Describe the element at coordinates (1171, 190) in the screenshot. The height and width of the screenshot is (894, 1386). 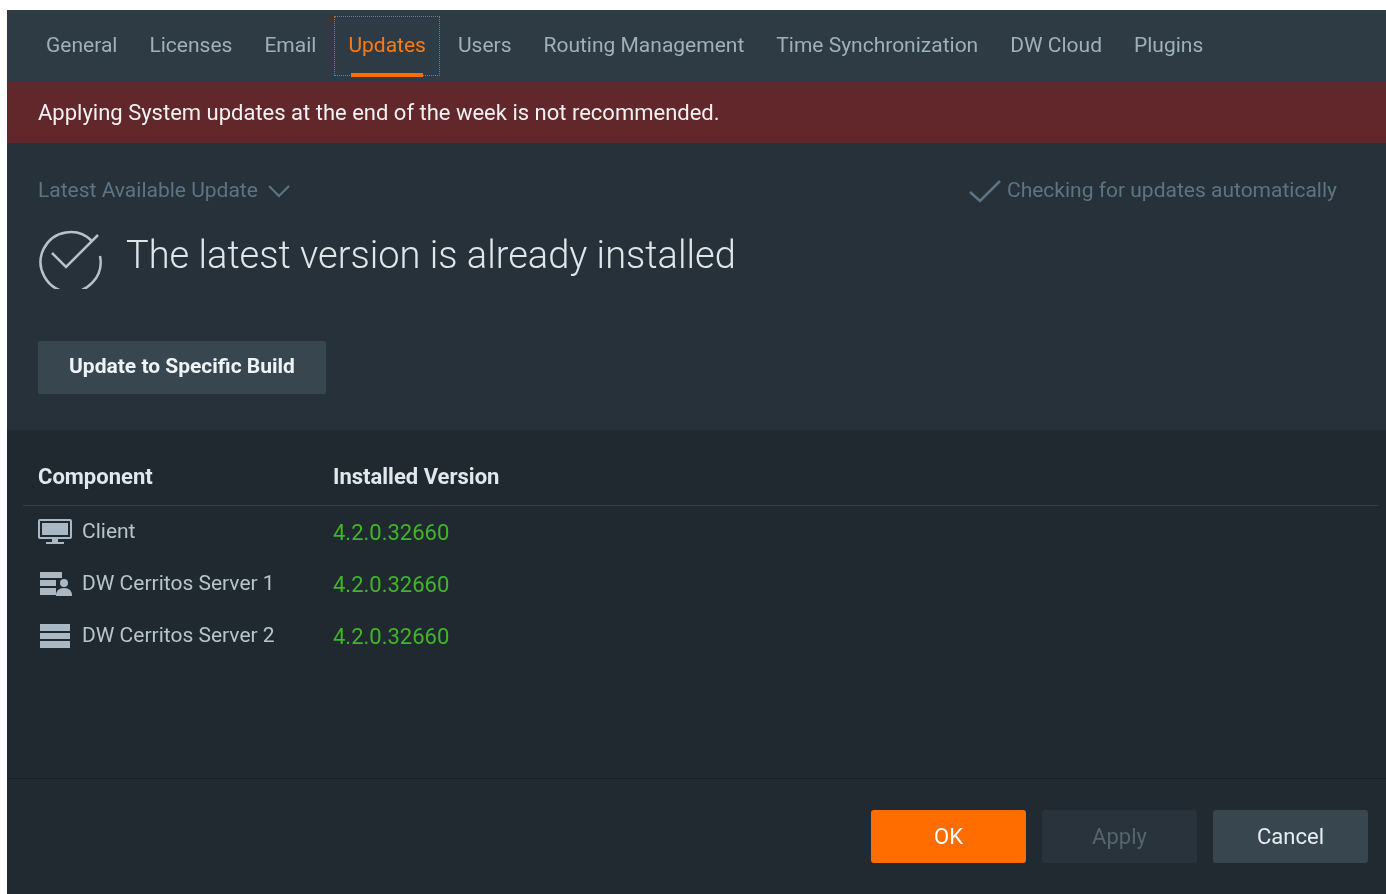
I see `auto-check-label: Checking for updates automatically` at that location.